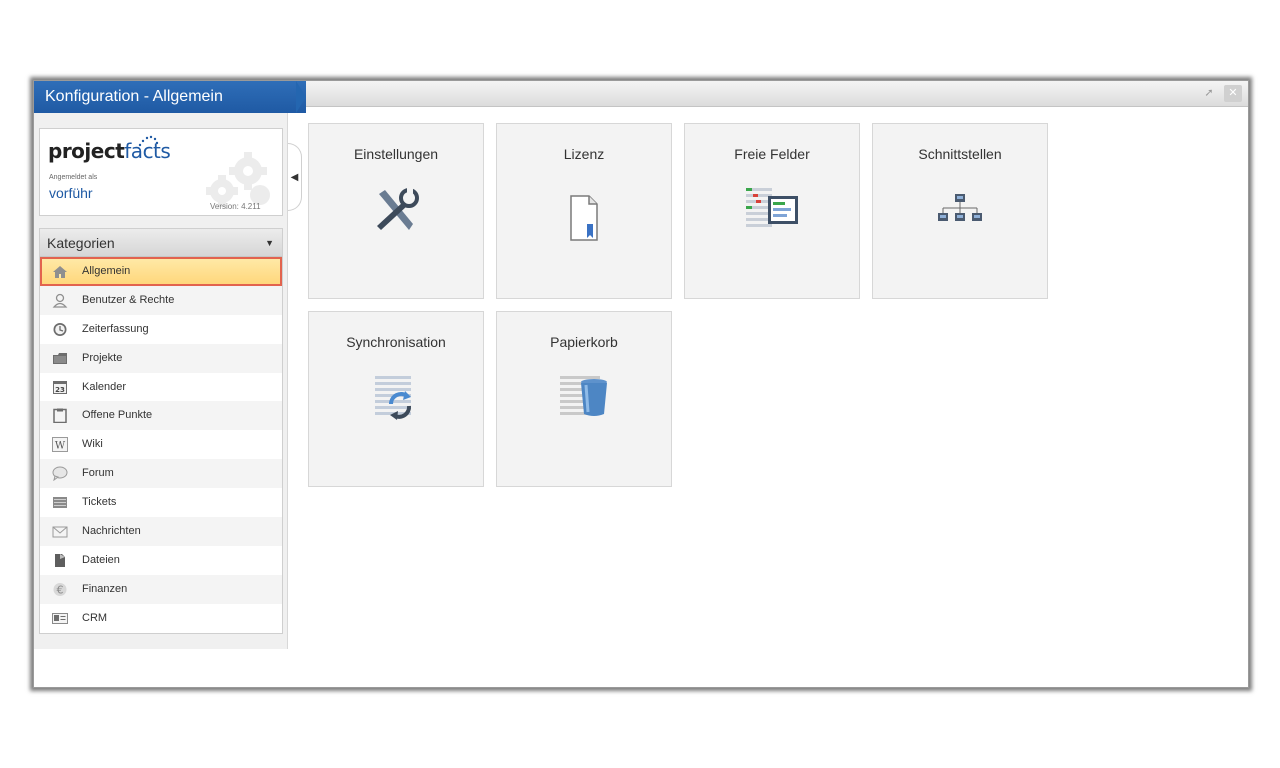 The width and height of the screenshot is (1280, 768). I want to click on form-fields-icon, so click(772, 207).